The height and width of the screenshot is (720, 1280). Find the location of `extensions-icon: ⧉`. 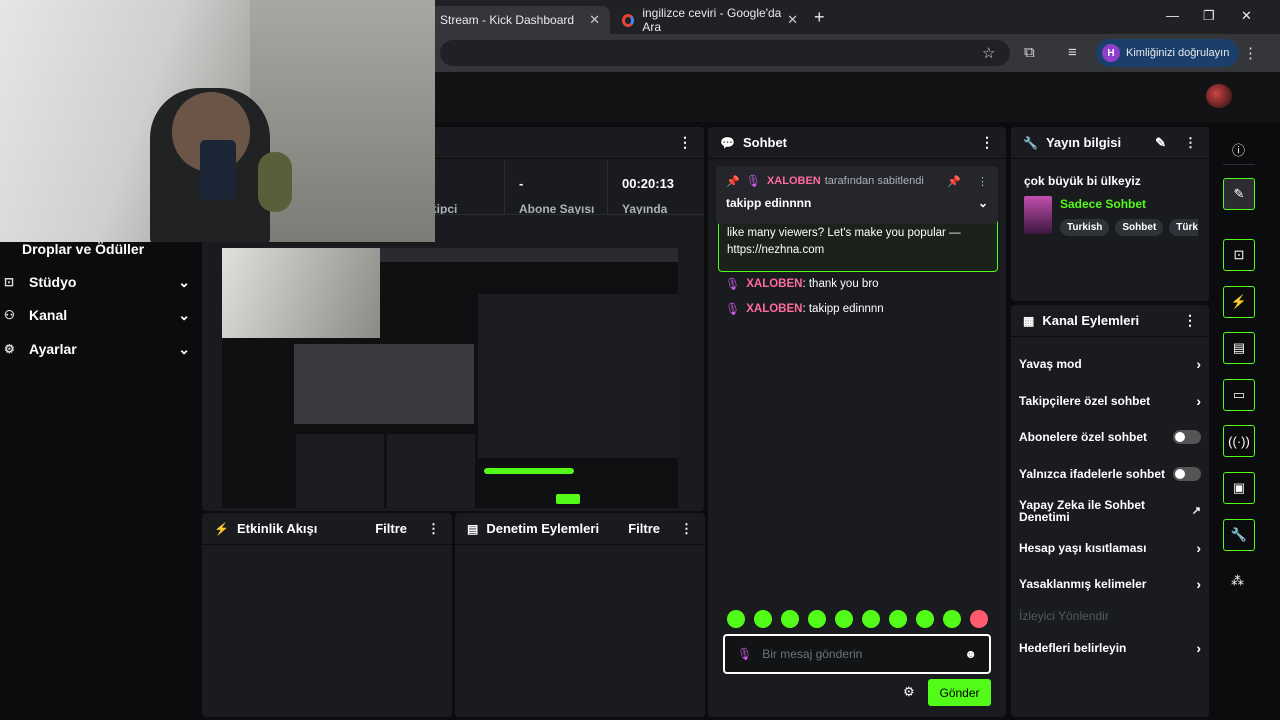

extensions-icon: ⧉ is located at coordinates (1029, 52).